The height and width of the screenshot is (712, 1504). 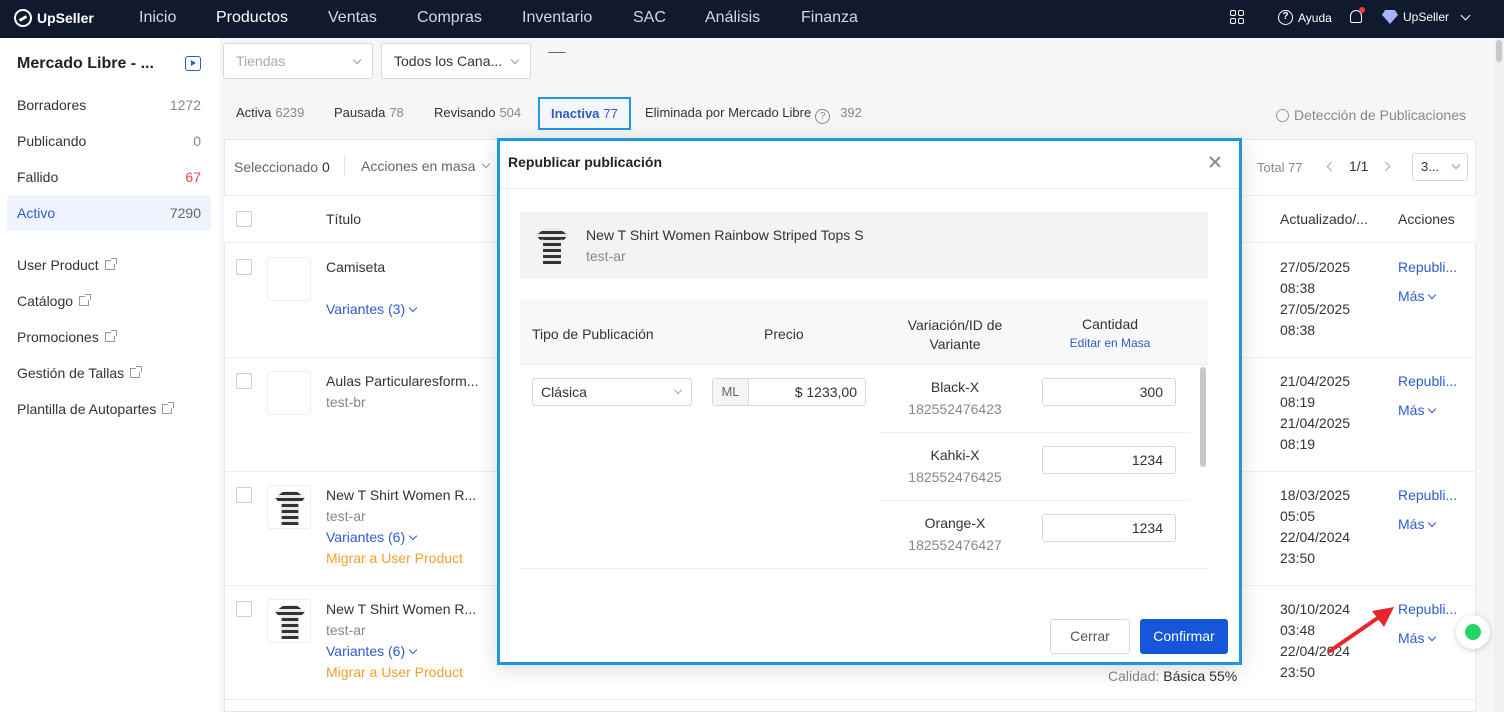 I want to click on nav-sac: SAC, so click(x=649, y=18).